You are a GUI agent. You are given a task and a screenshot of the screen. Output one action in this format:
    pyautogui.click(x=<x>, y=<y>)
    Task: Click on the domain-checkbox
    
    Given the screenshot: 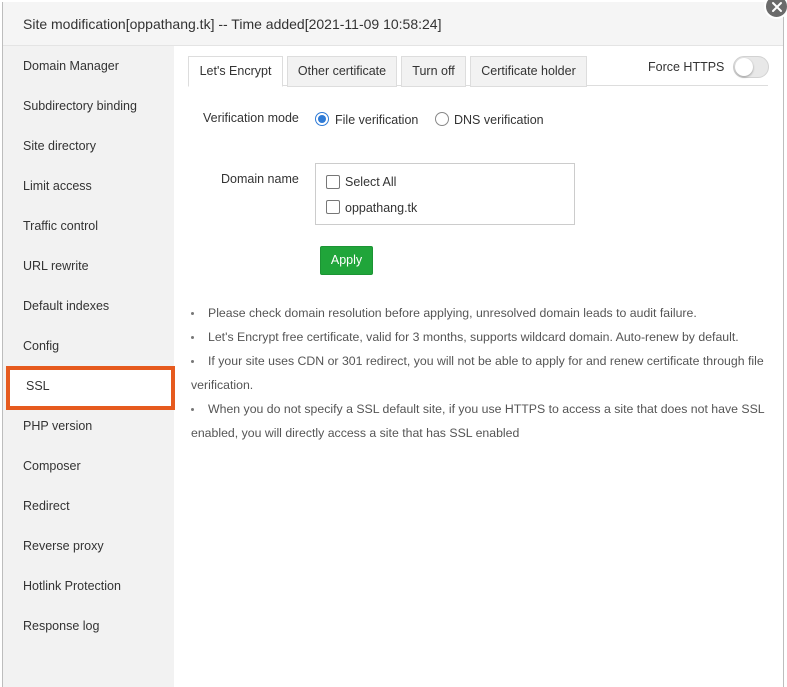 What is the action you would take?
    pyautogui.click(x=333, y=207)
    